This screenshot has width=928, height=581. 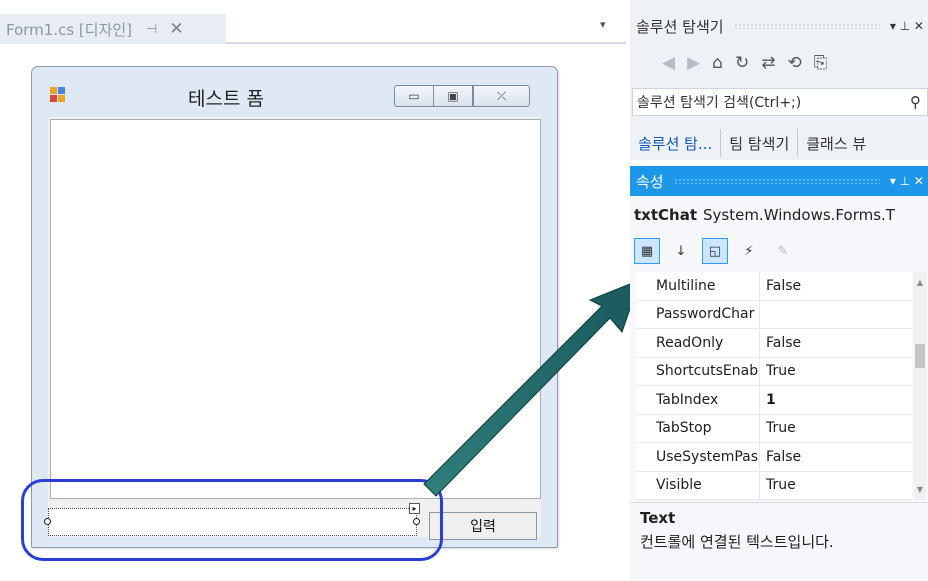 I want to click on property-row: ShortcutsEnab True, so click(x=774, y=371).